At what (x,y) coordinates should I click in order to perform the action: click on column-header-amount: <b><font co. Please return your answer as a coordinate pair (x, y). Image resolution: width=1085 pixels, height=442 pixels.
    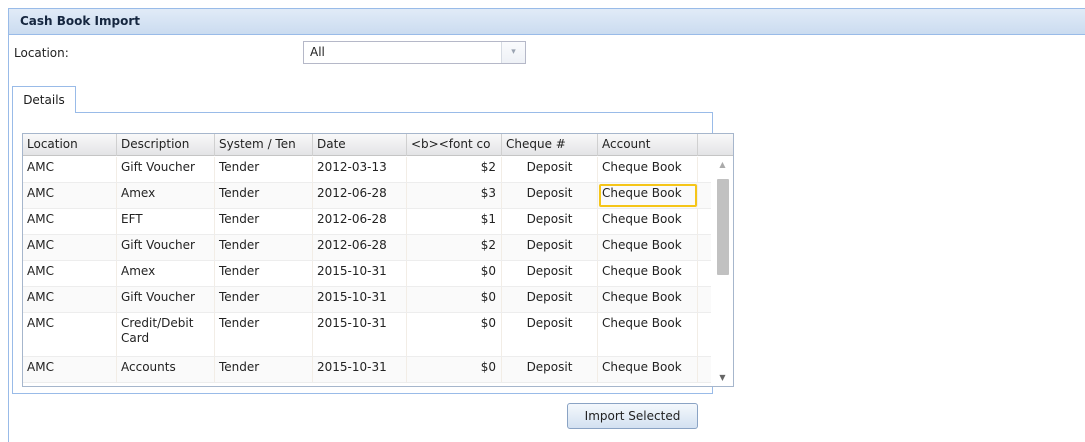
    Looking at the image, I should click on (454, 145).